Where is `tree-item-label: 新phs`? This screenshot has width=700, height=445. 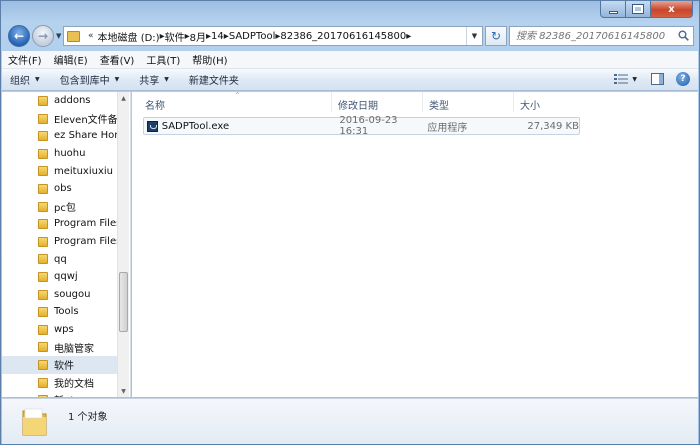 tree-item-label: 新phs is located at coordinates (68, 394).